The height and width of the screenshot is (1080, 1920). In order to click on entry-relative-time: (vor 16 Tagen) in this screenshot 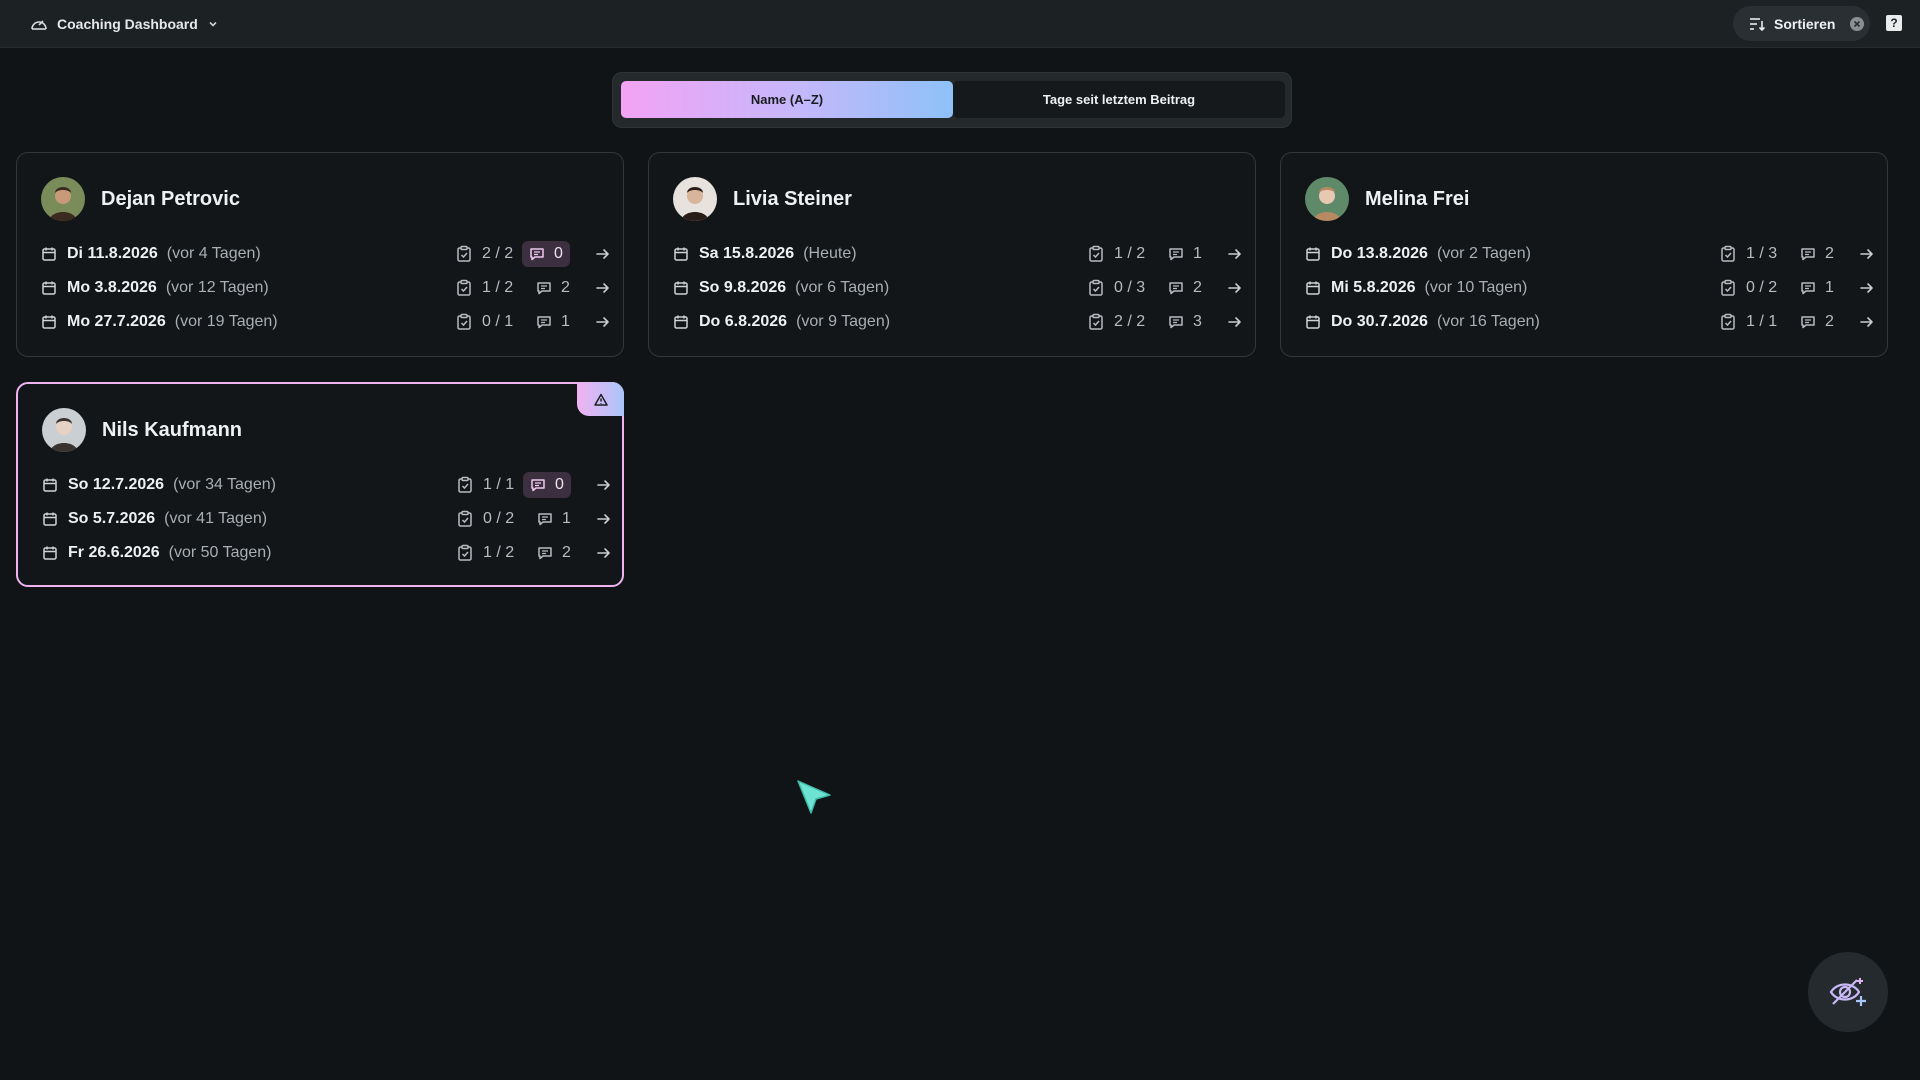, I will do `click(1488, 321)`.